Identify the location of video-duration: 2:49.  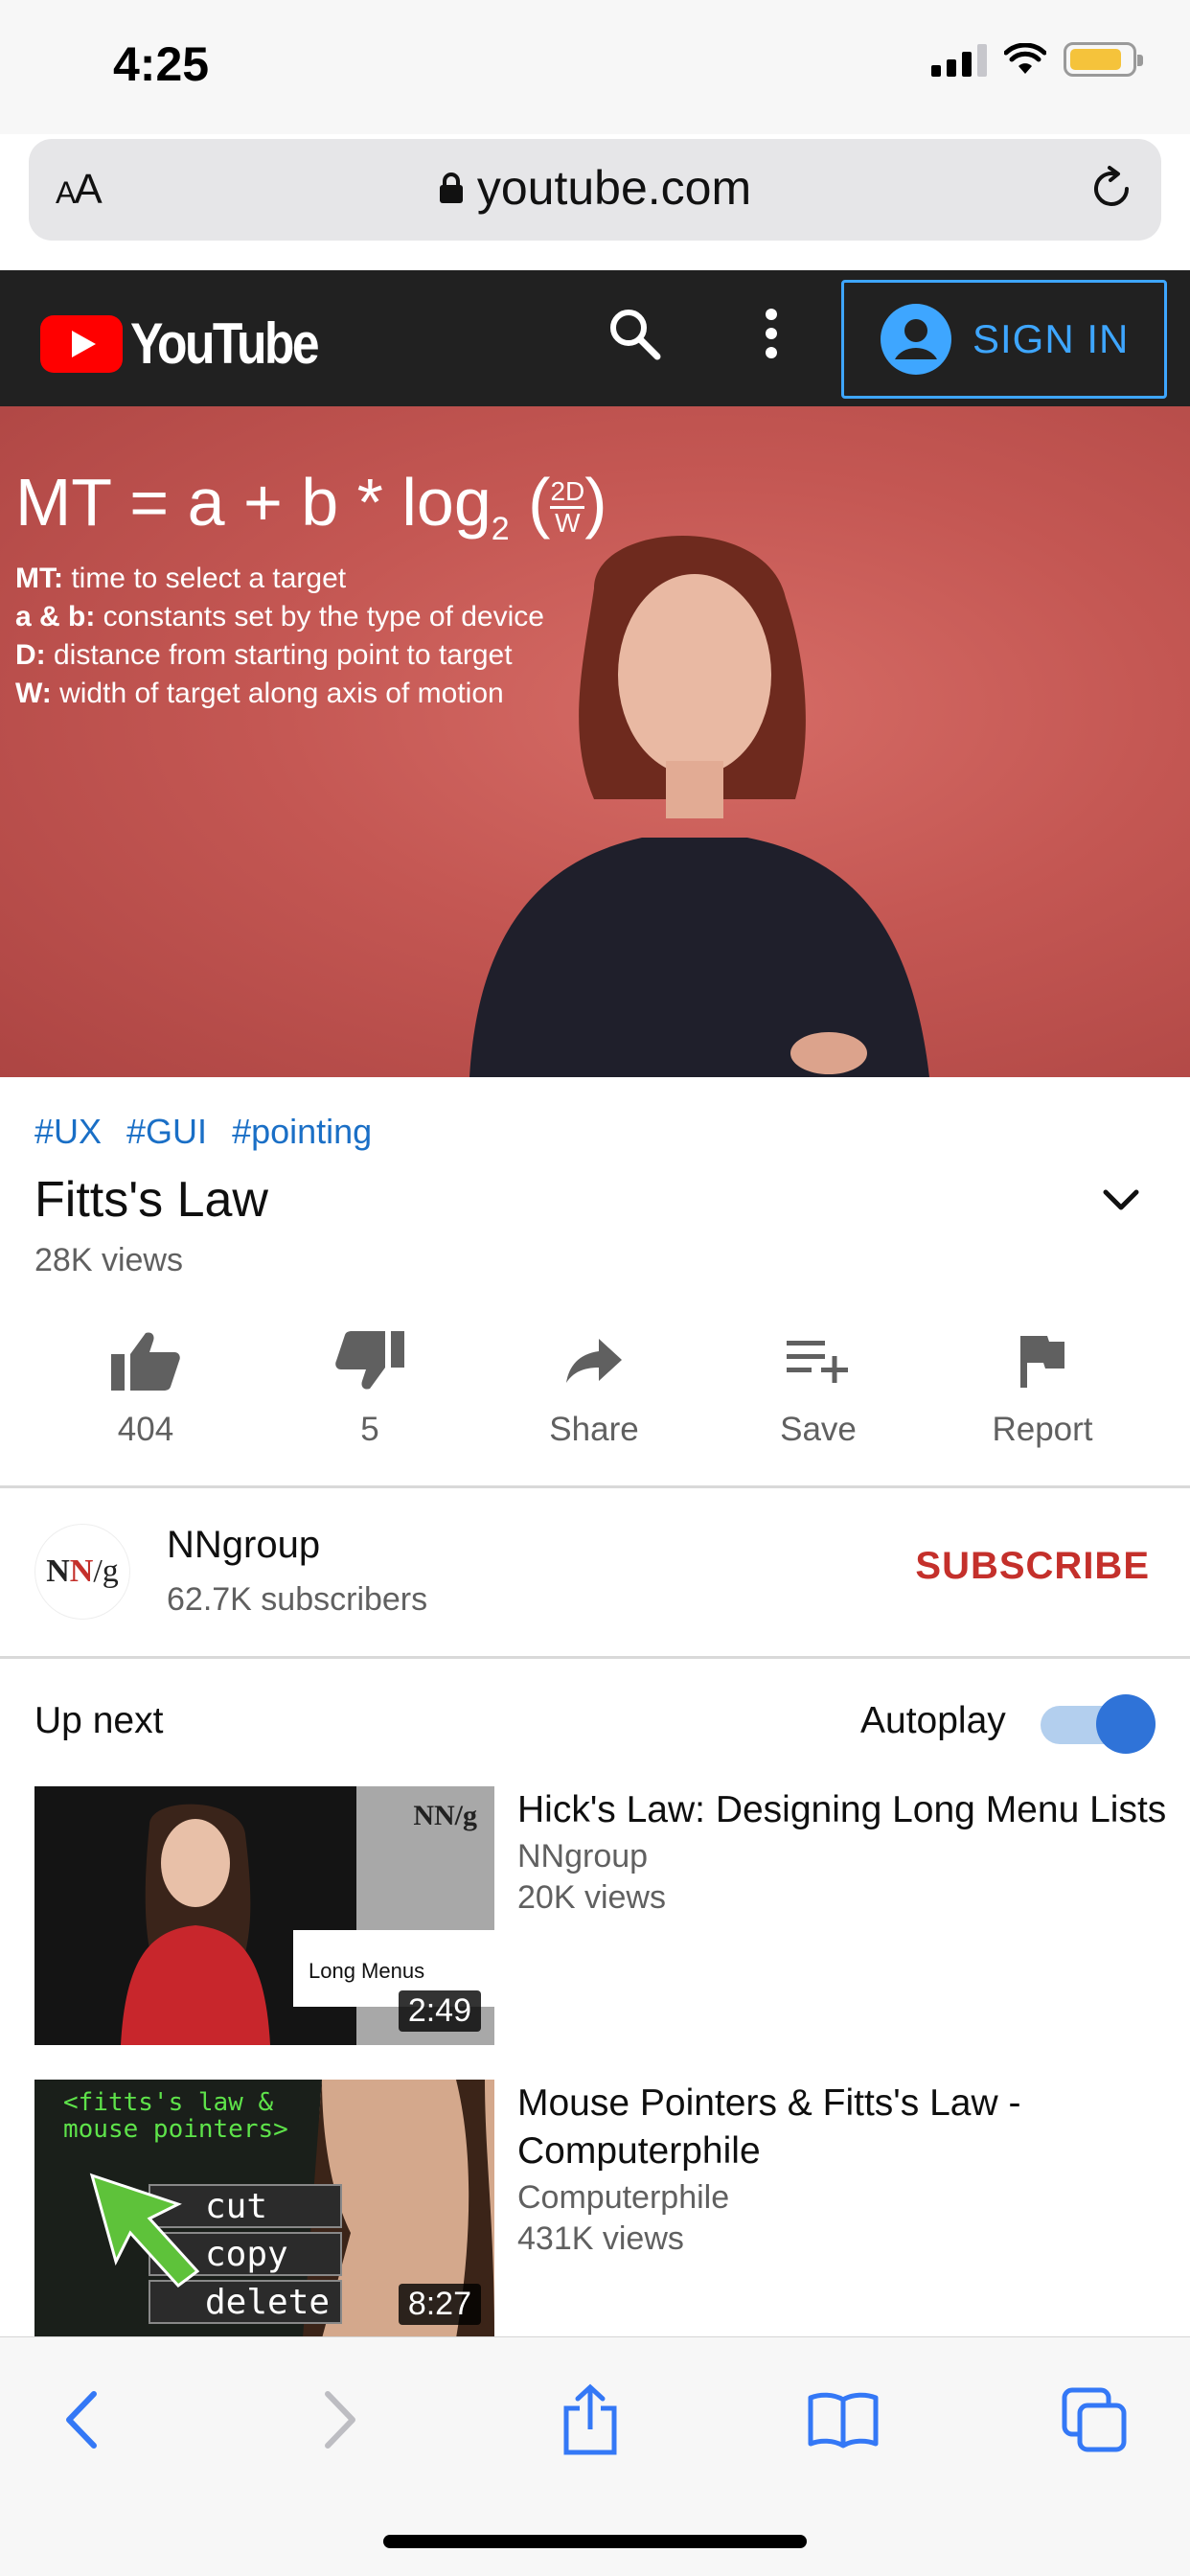
(440, 2011).